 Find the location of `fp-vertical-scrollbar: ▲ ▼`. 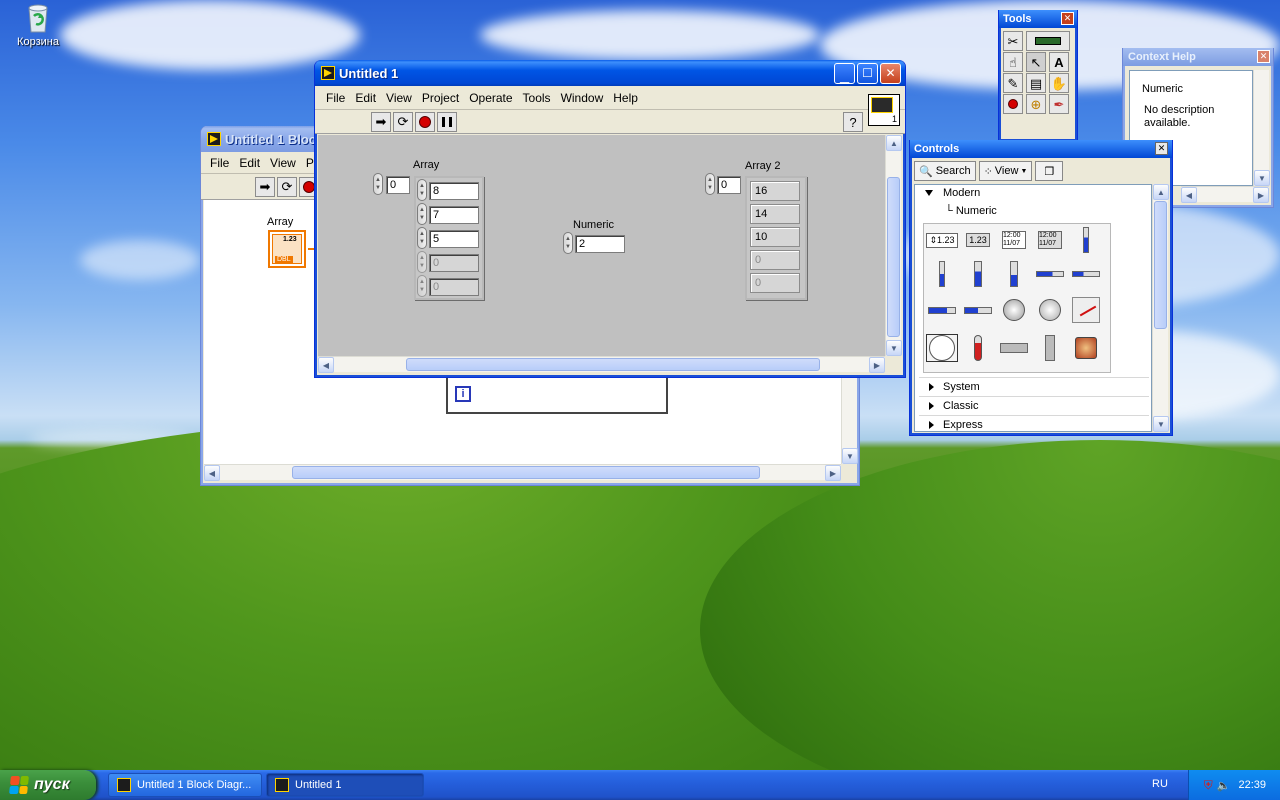

fp-vertical-scrollbar: ▲ ▼ is located at coordinates (893, 245).